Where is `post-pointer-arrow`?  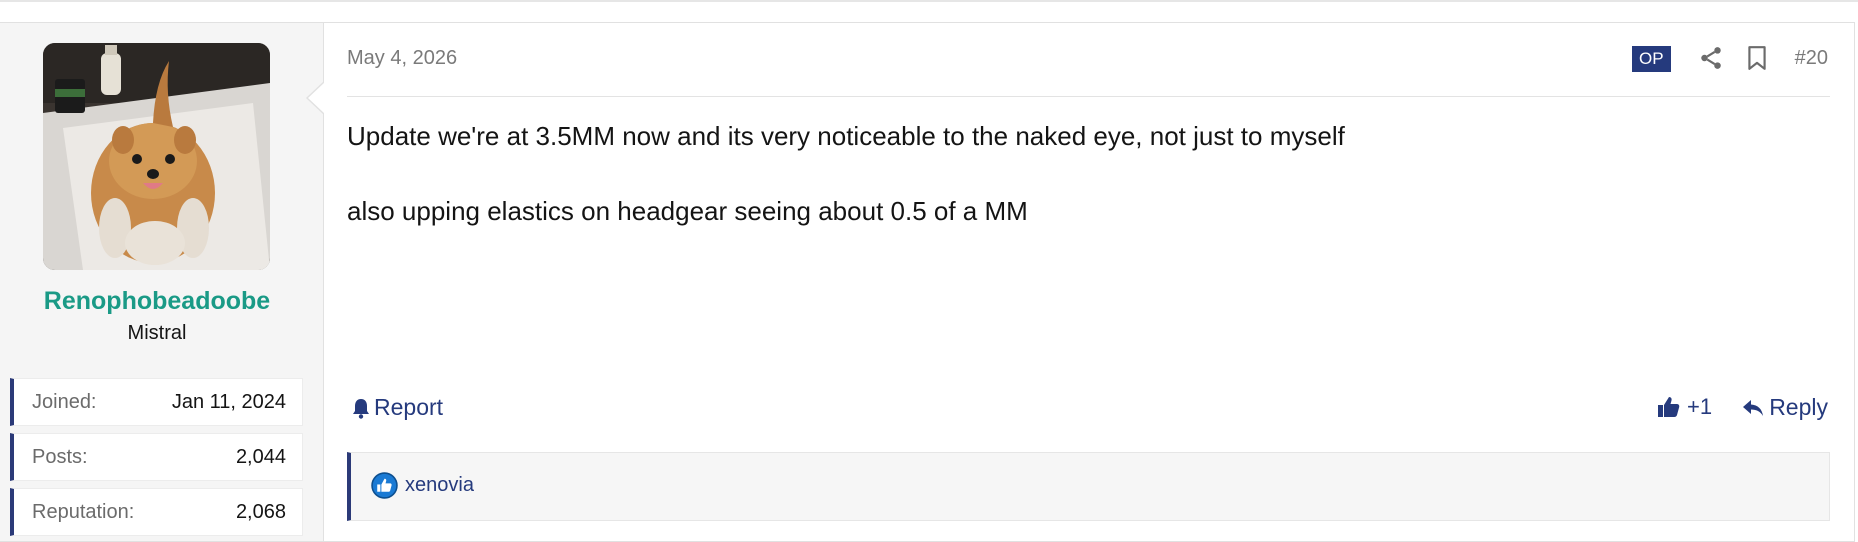 post-pointer-arrow is located at coordinates (315, 98).